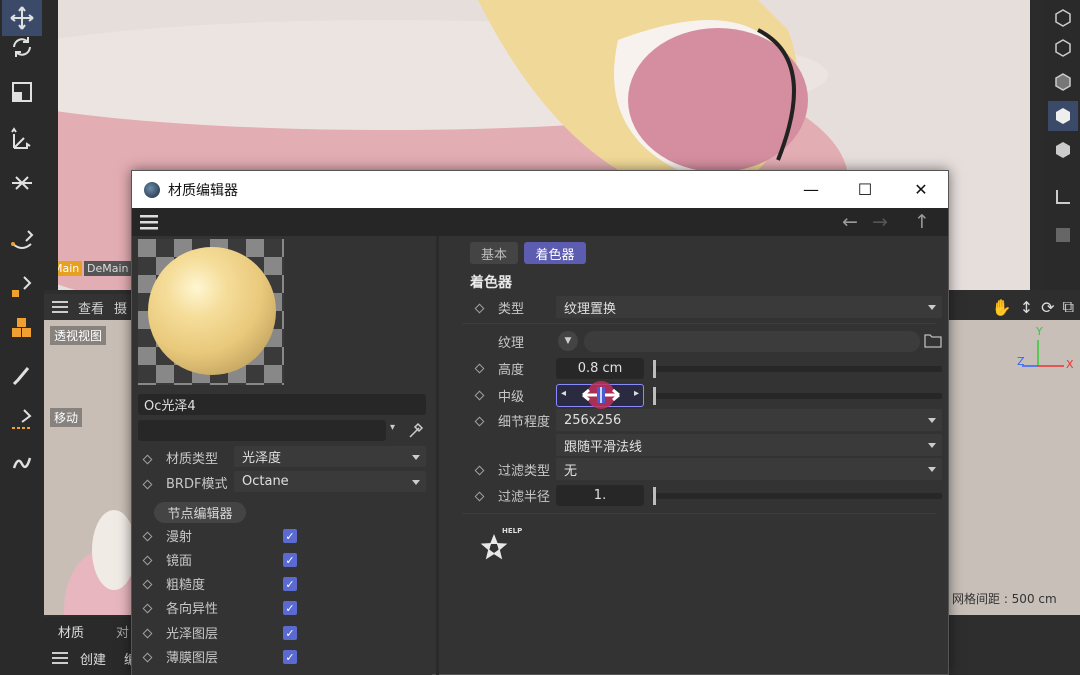 The width and height of the screenshot is (1080, 675). Describe the element at coordinates (392, 427) in the screenshot. I see `chevron-down-icon: ▾` at that location.